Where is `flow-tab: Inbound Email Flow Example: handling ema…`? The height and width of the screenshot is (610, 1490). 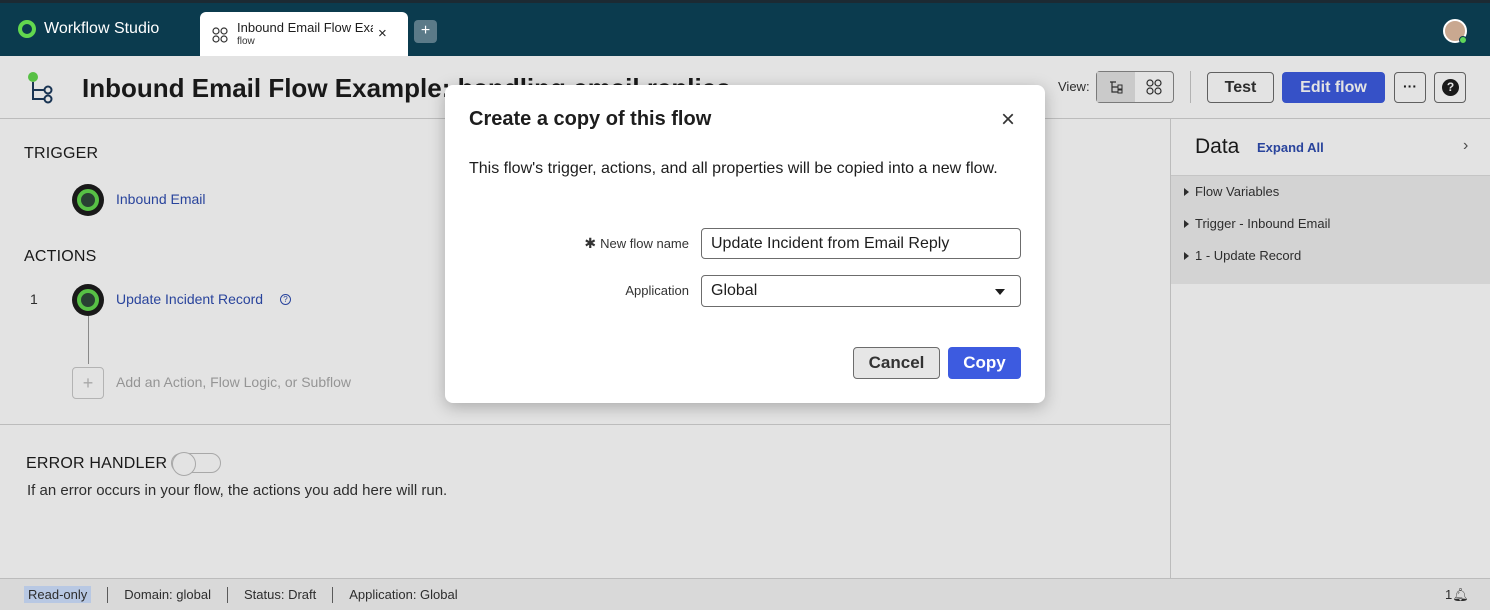
flow-tab: Inbound Email Flow Example: handling ema… is located at coordinates (304, 34).